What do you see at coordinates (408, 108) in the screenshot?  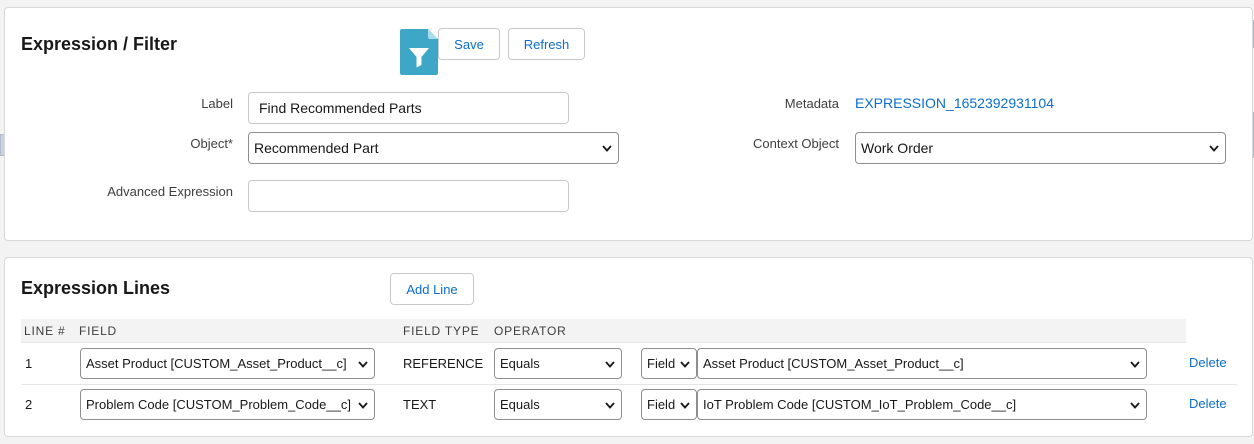 I see `label-input: Find Recommended Parts` at bounding box center [408, 108].